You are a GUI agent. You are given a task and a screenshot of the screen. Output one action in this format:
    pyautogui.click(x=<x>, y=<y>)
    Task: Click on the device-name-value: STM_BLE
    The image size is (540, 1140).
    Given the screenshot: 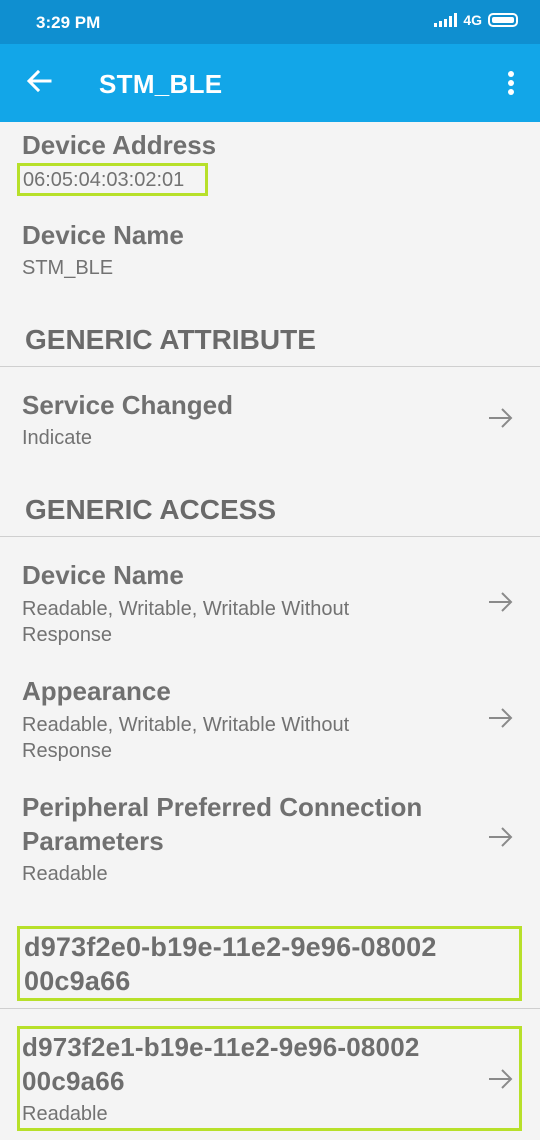 What is the action you would take?
    pyautogui.click(x=68, y=268)
    